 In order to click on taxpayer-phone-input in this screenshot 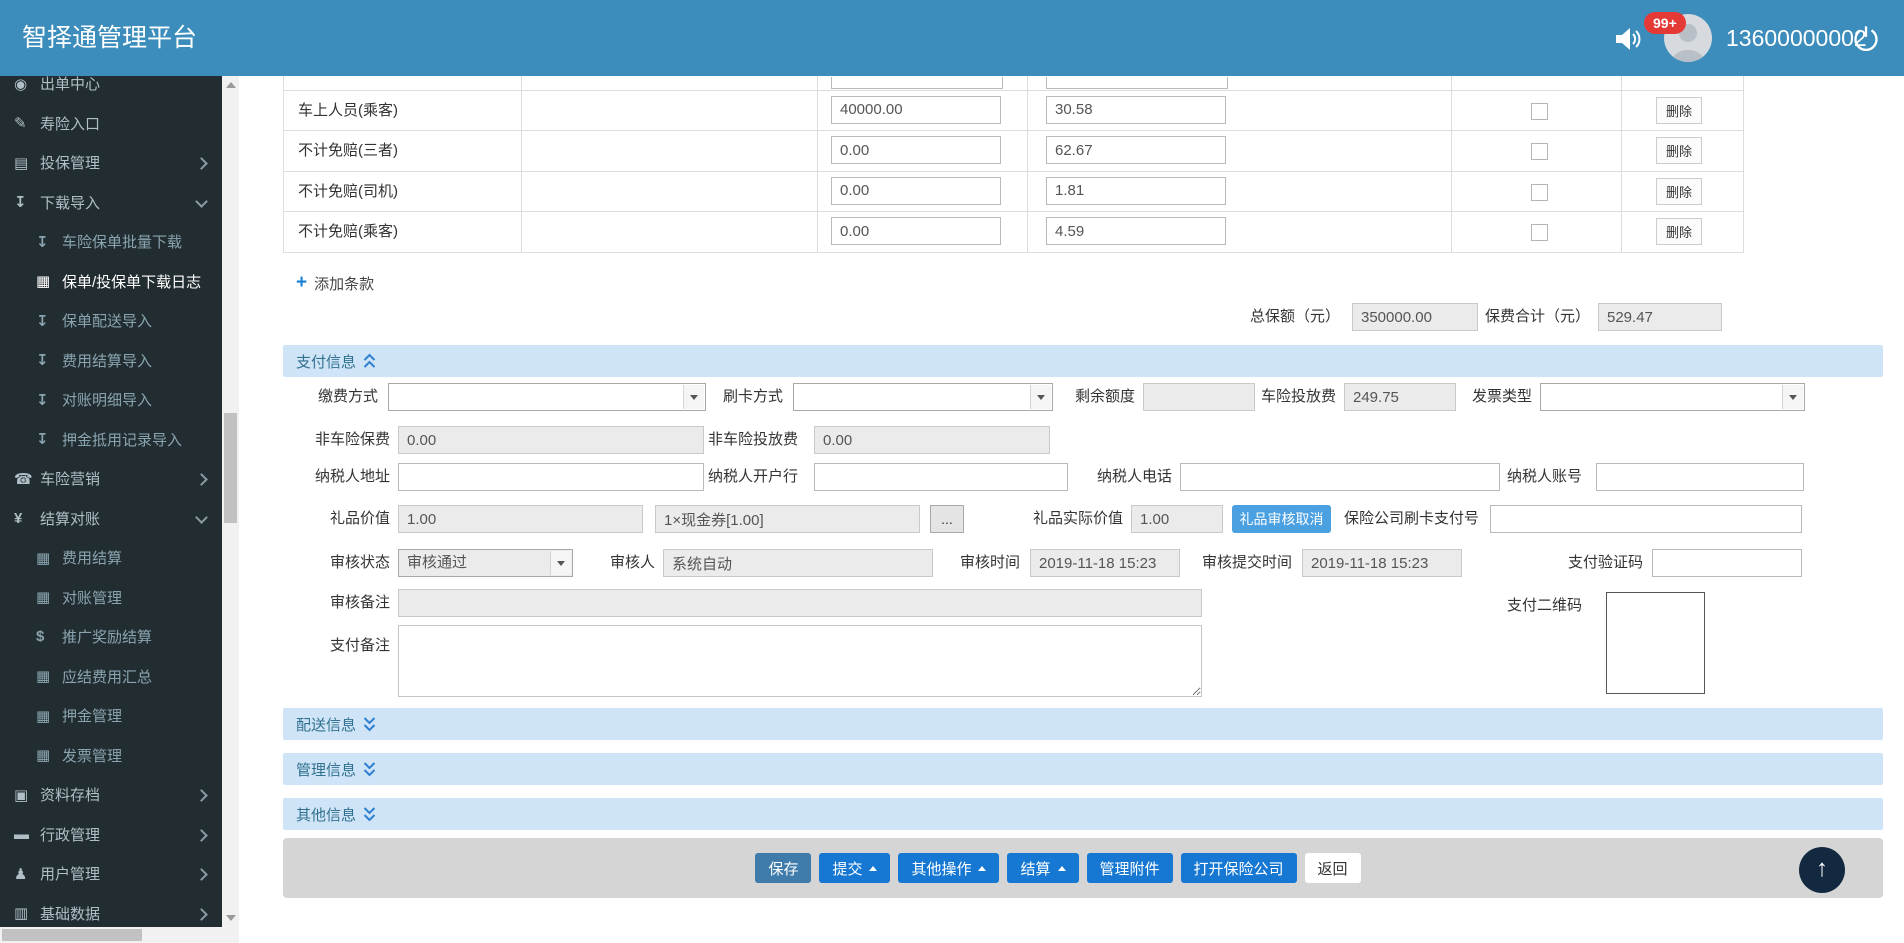, I will do `click(1340, 477)`.